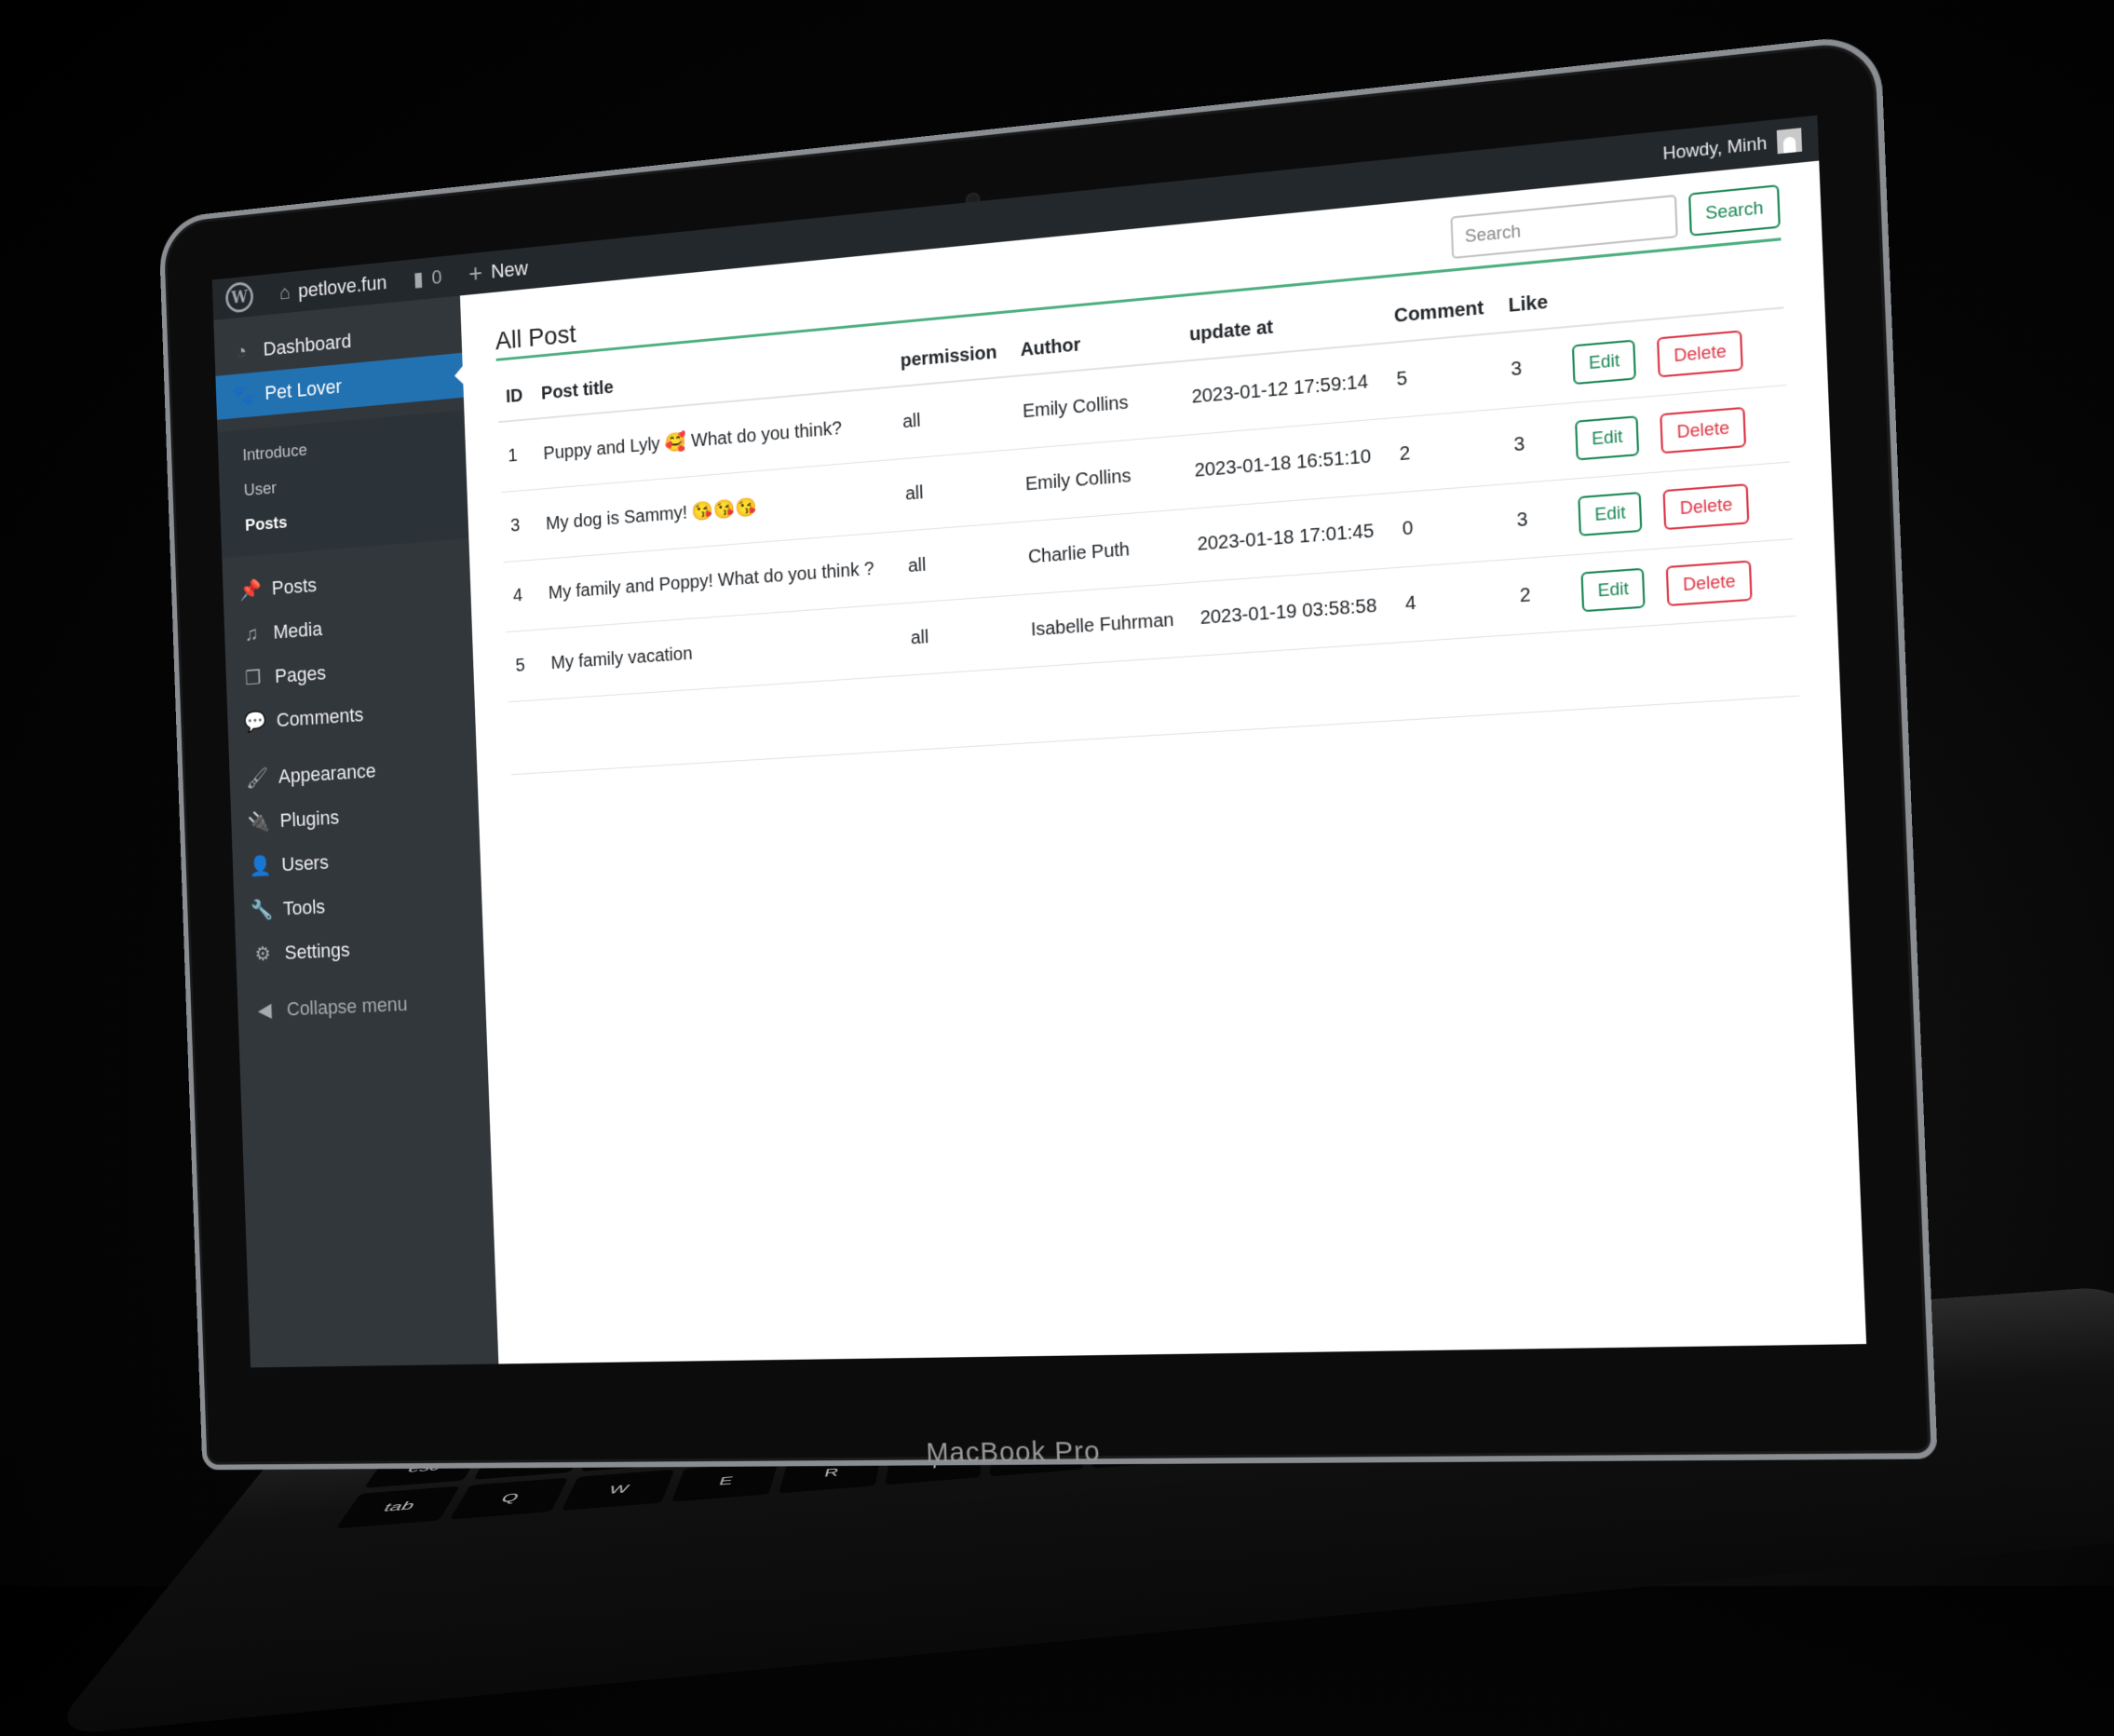 This screenshot has width=2114, height=1736. I want to click on post-author: Charlie Puth, so click(1103, 552).